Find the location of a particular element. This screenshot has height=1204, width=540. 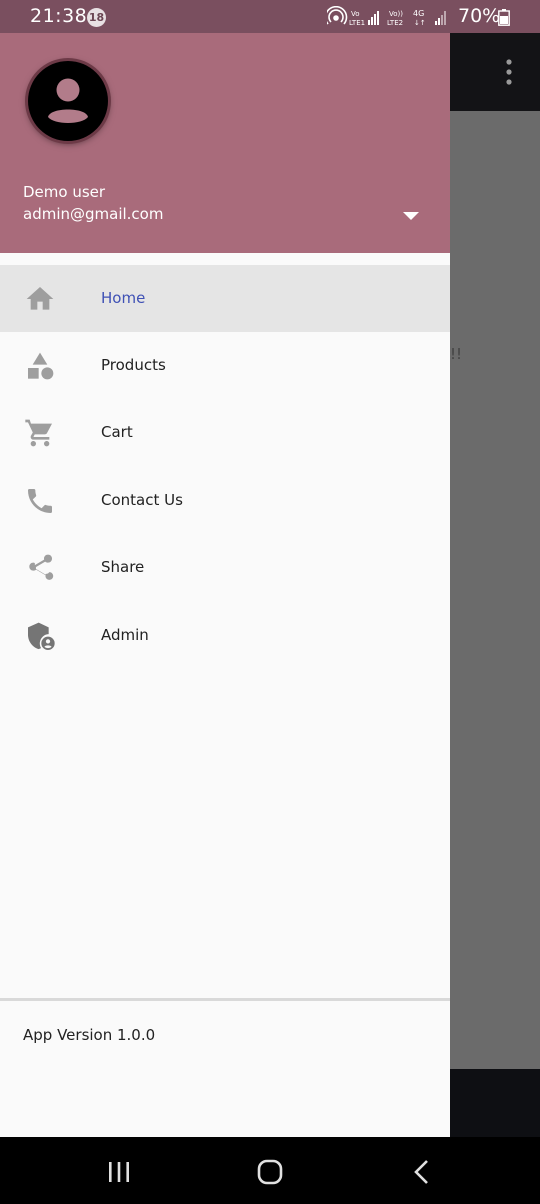

drawer-footer-divider is located at coordinates (225, 999).